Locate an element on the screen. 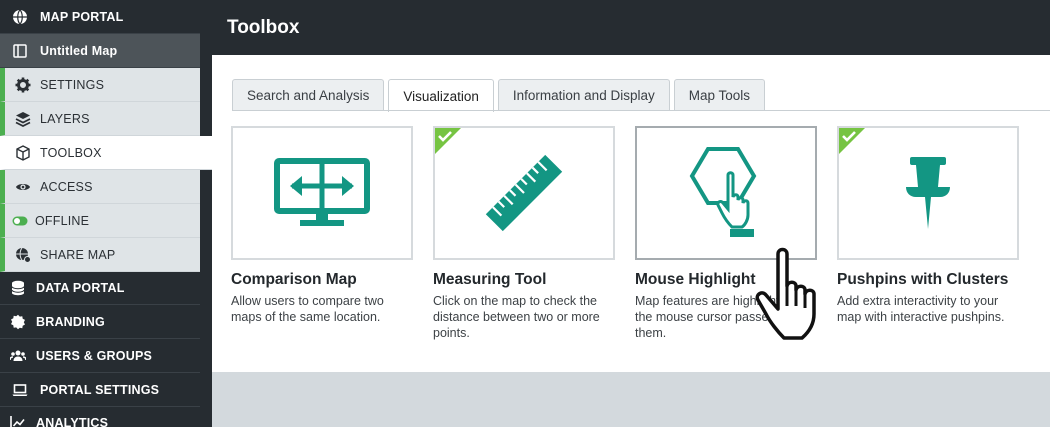 The image size is (1050, 427). map-book-icon is located at coordinates (20, 51).